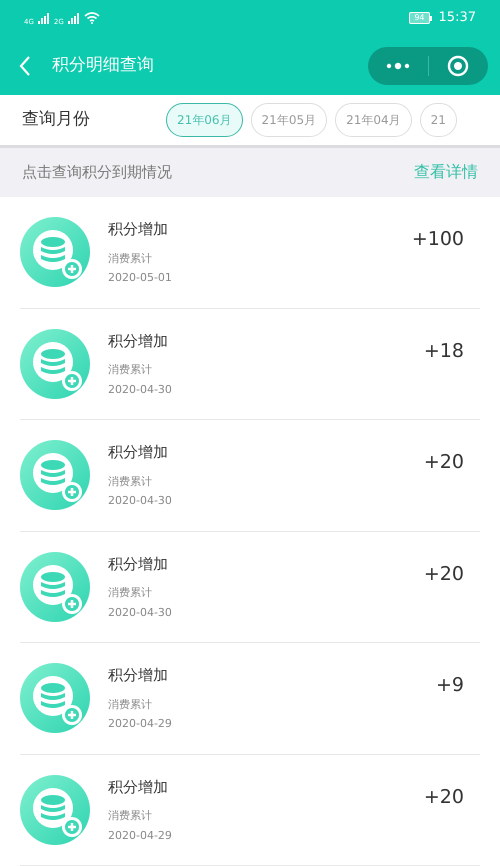 The height and width of the screenshot is (866, 500). What do you see at coordinates (431, 18) in the screenshot?
I see `battery-tip-icon` at bounding box center [431, 18].